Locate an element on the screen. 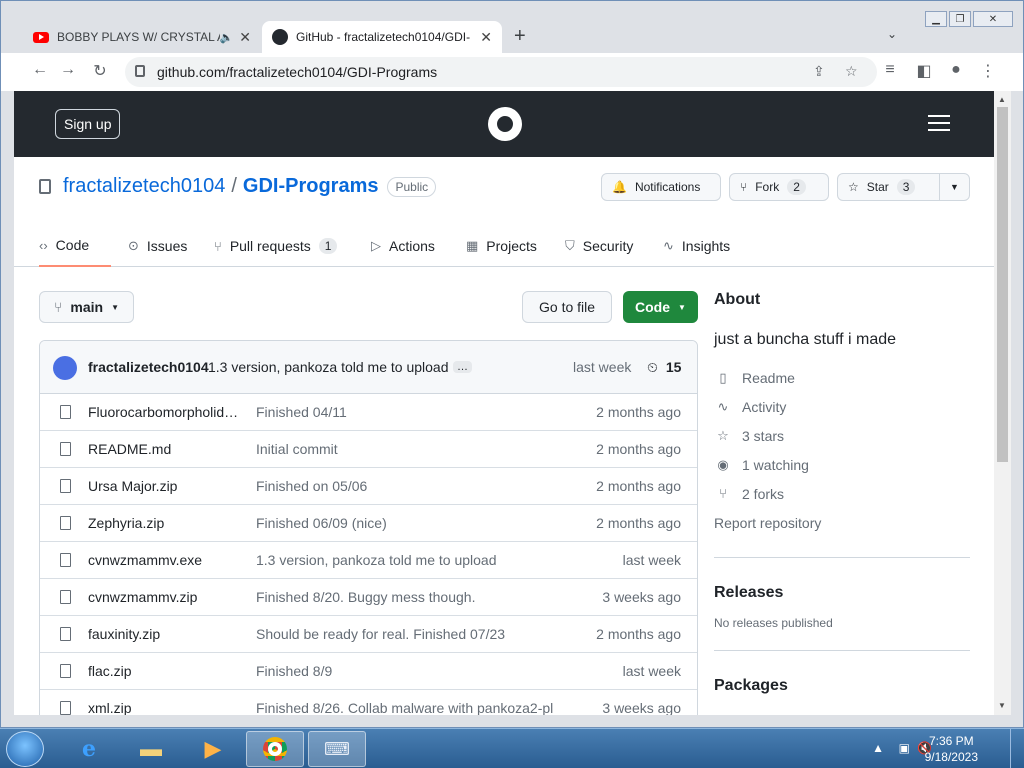 The height and width of the screenshot is (768, 1024). file-name-link: README.md is located at coordinates (164, 449).